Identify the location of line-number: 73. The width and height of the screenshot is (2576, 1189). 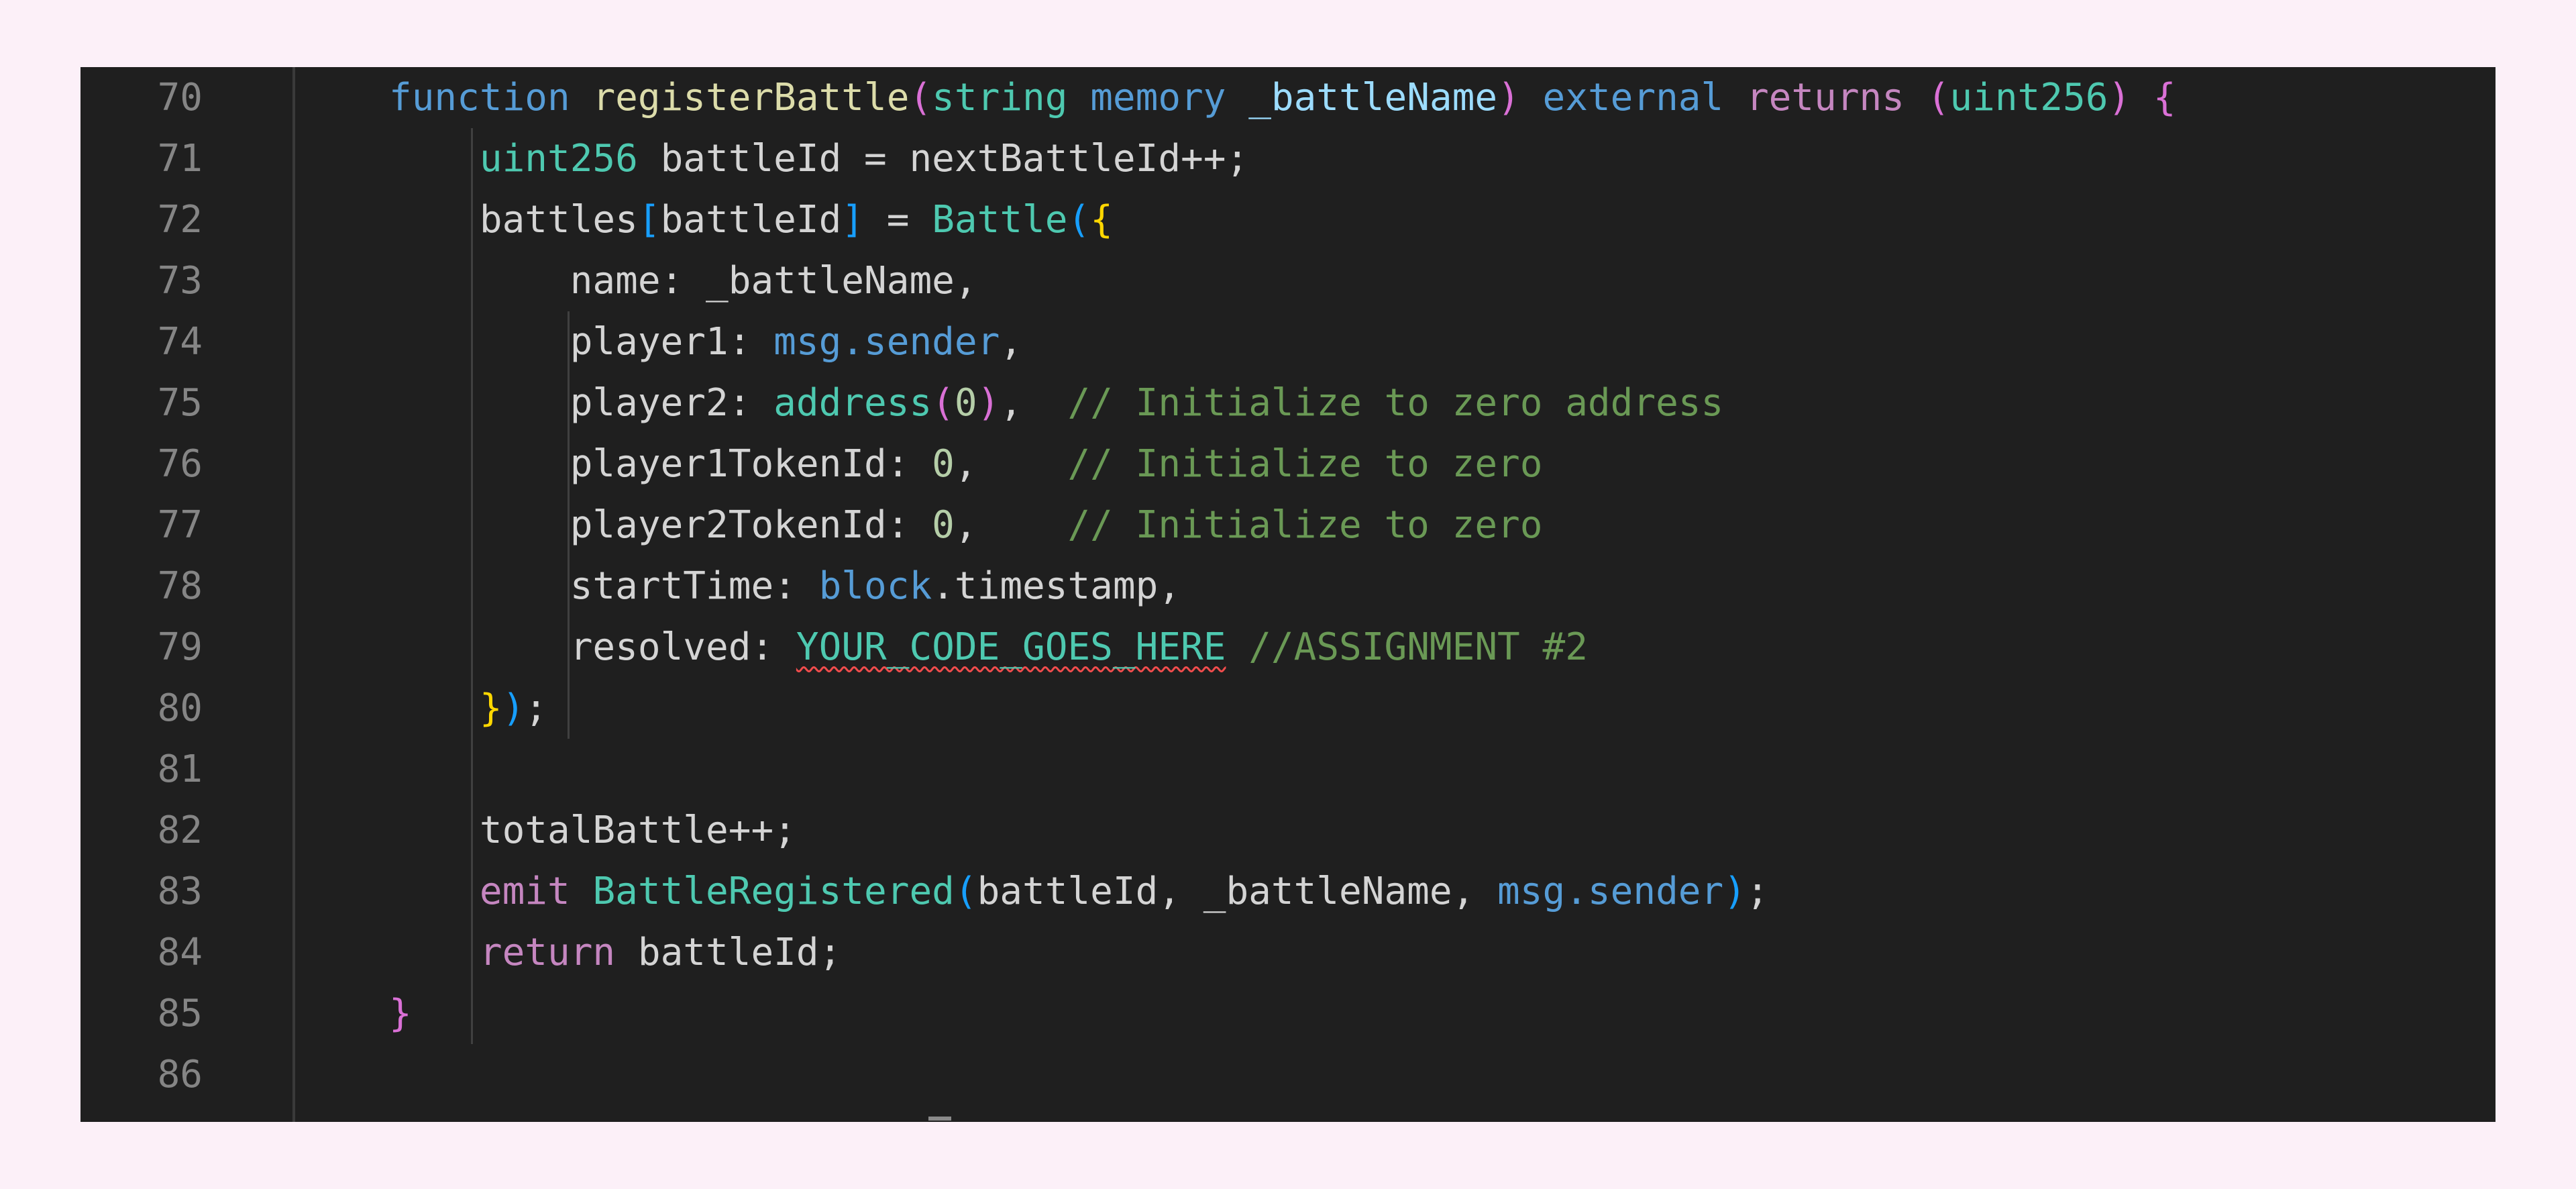
(180, 281).